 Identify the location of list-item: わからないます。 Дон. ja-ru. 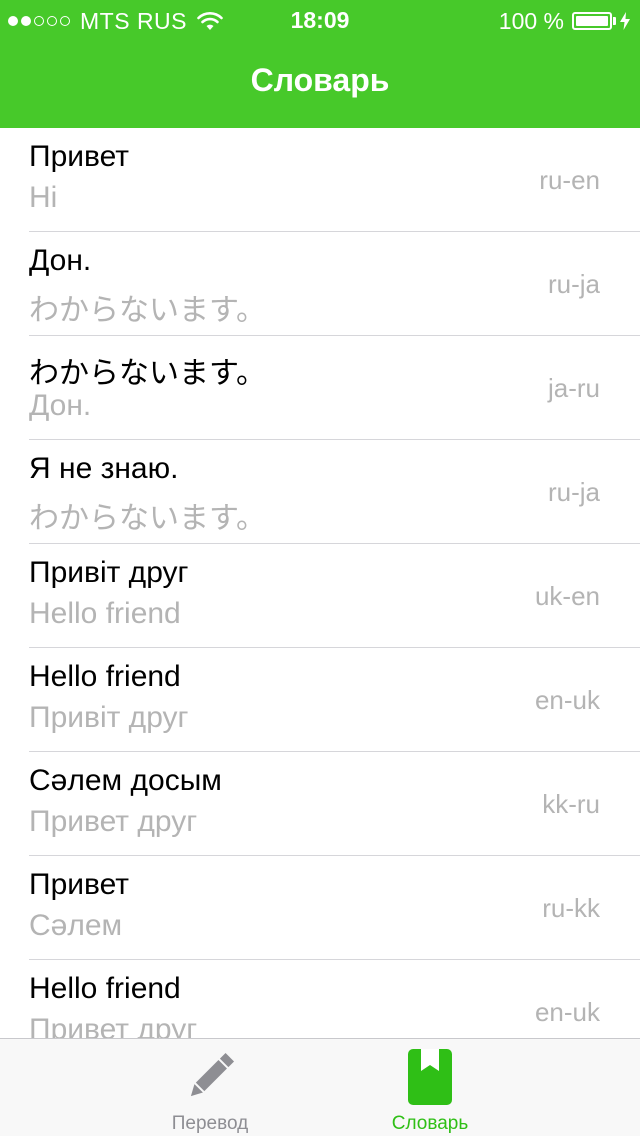
(320, 388).